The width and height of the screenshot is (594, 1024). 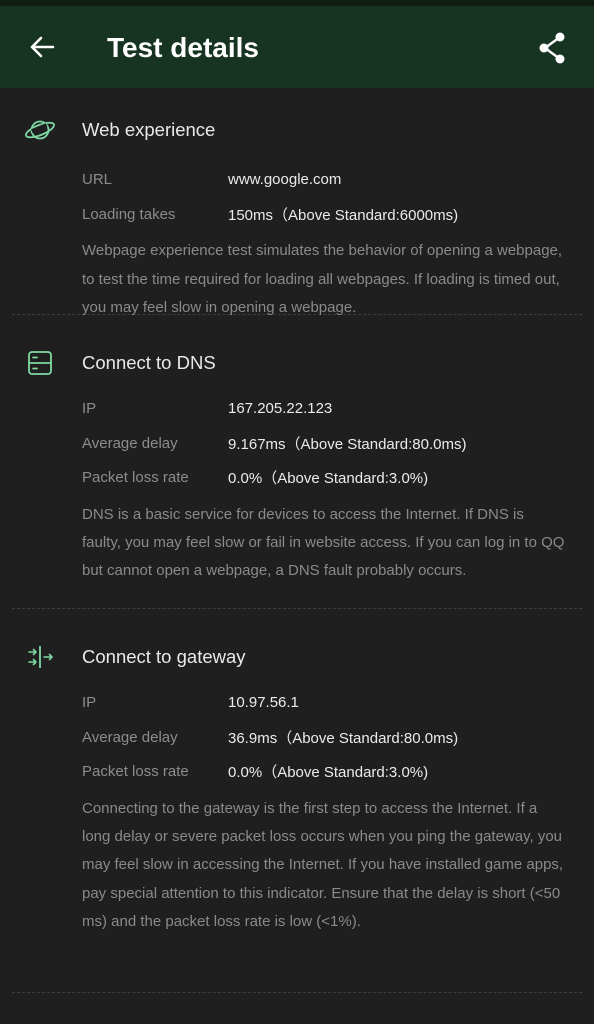 What do you see at coordinates (40, 363) in the screenshot?
I see `server-icon` at bounding box center [40, 363].